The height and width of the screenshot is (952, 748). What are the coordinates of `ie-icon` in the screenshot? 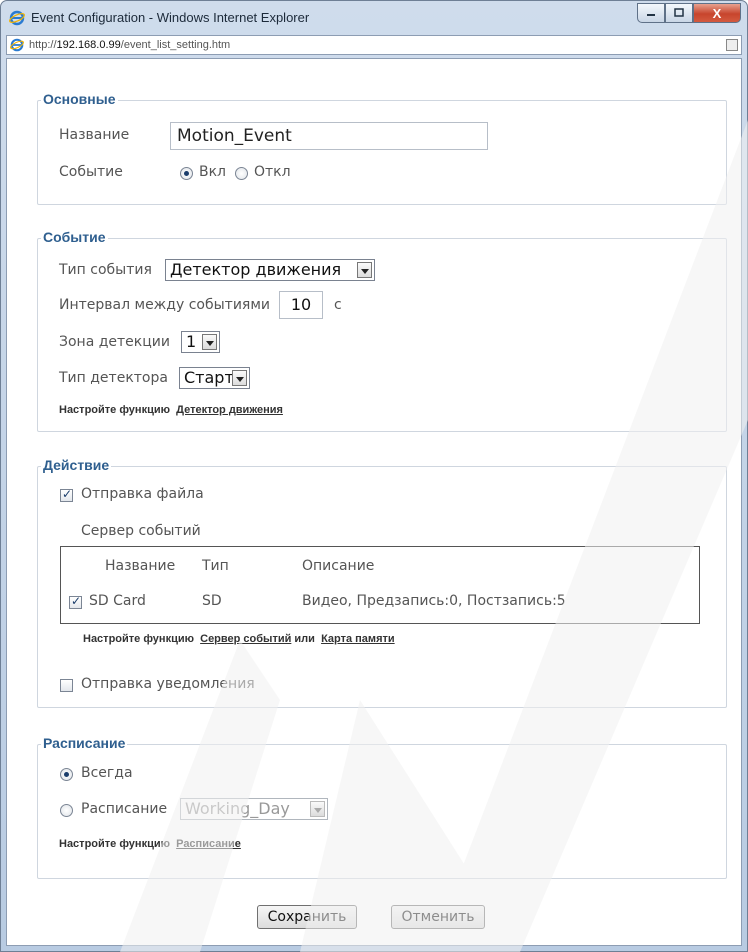 It's located at (17, 18).